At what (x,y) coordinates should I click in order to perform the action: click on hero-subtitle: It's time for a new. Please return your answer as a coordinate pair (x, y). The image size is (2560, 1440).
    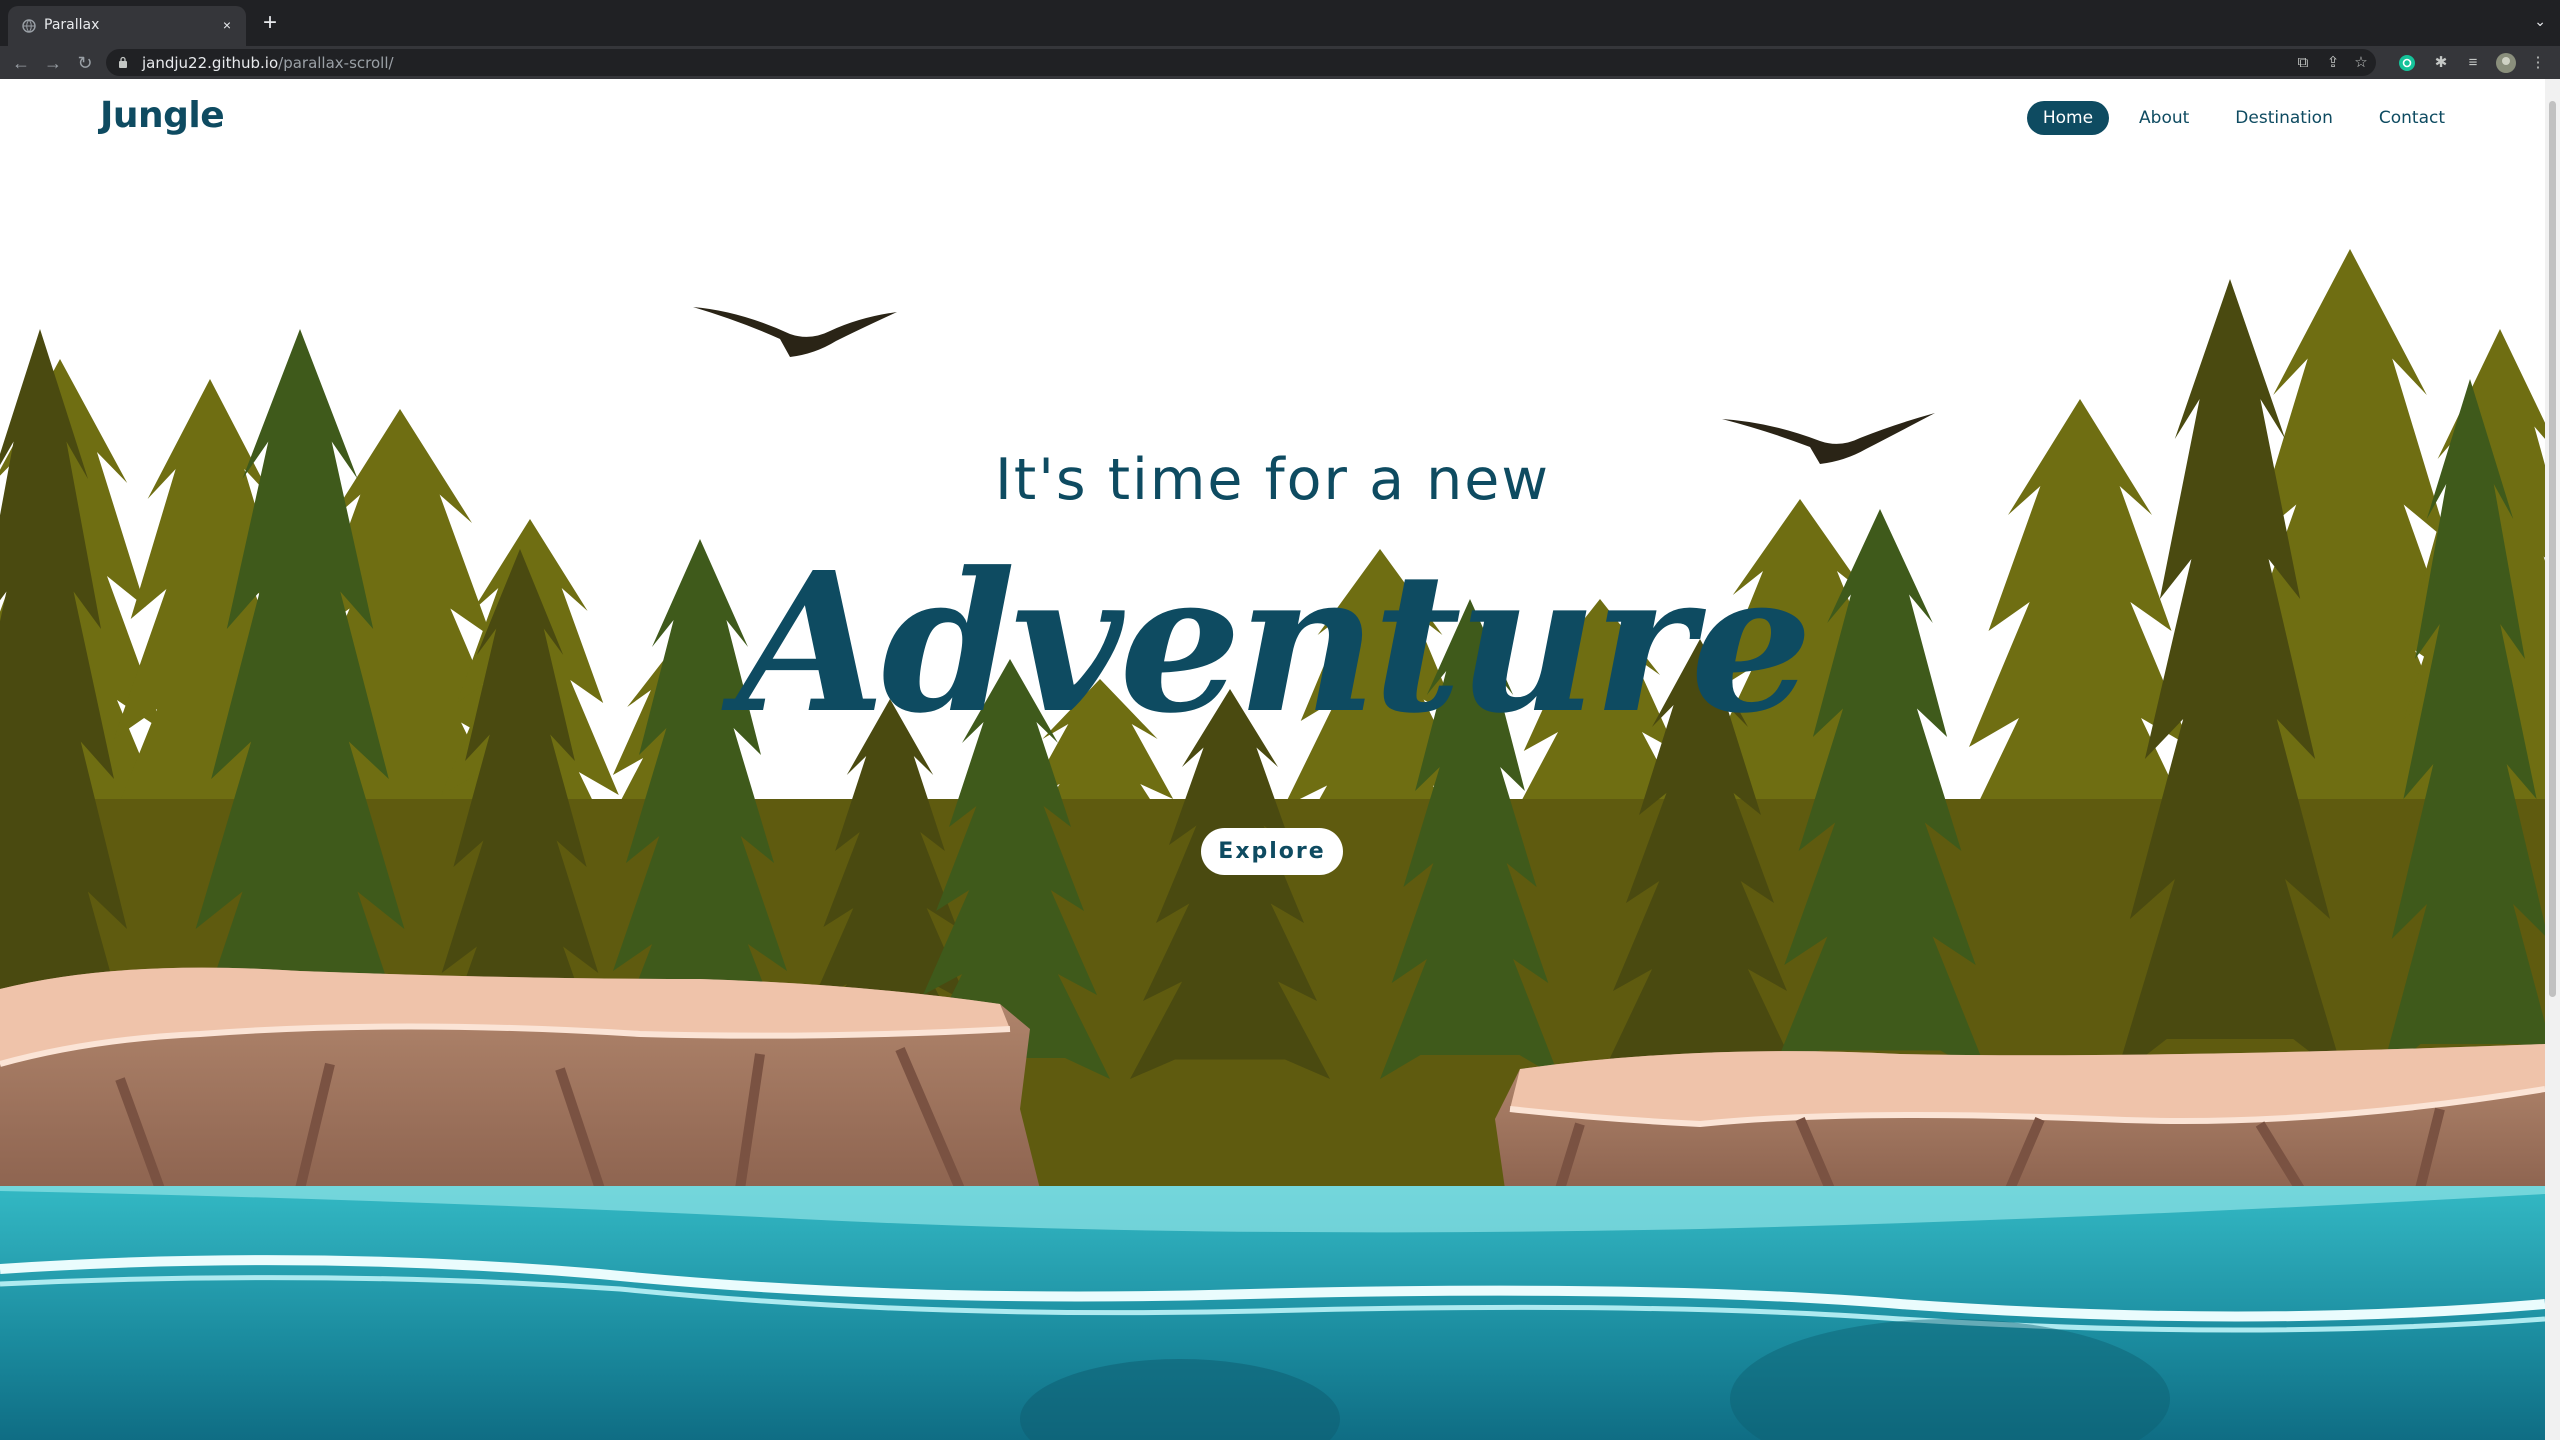
    Looking at the image, I should click on (1272, 480).